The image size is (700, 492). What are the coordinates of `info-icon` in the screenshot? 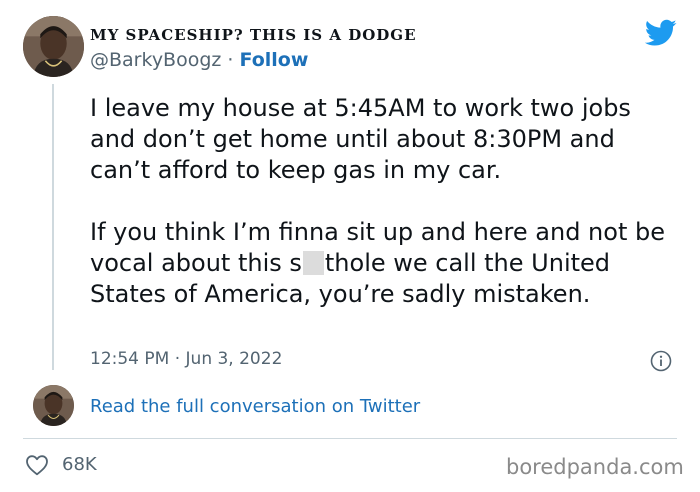 It's located at (661, 361).